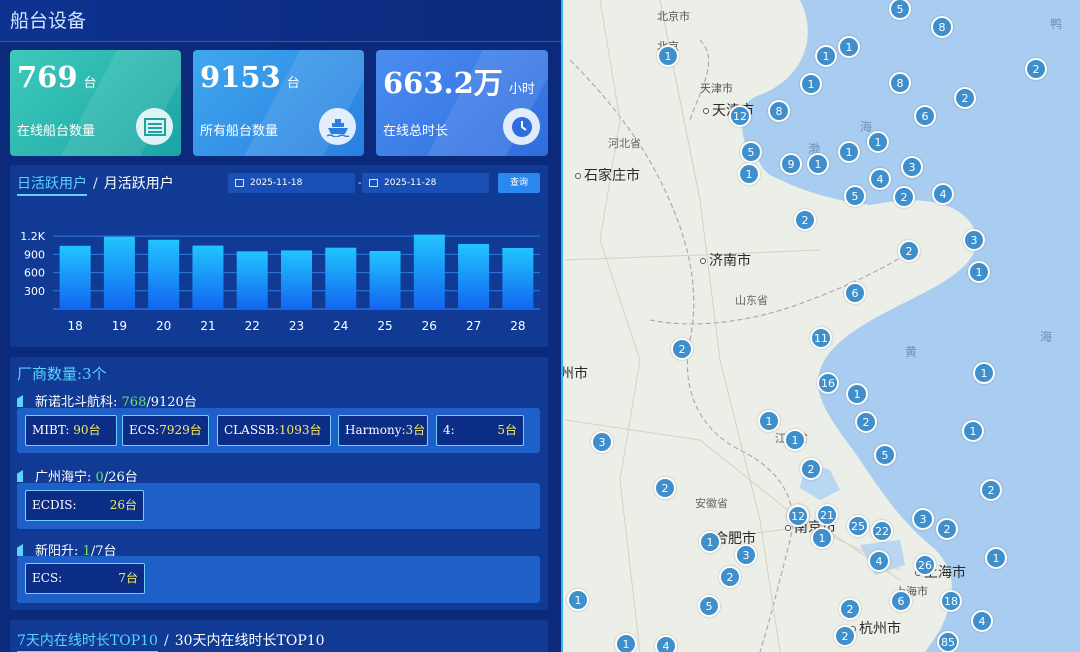  What do you see at coordinates (791, 164) in the screenshot?
I see `ship-cluster-marker: 9` at bounding box center [791, 164].